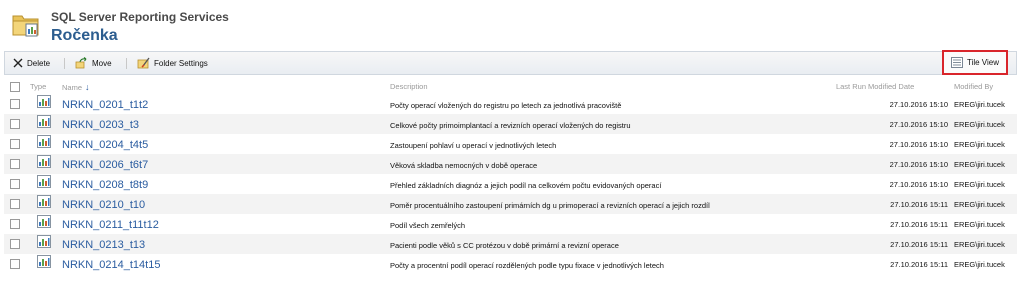  I want to click on report-name-link: NRKN_0204_t4t5, so click(105, 145).